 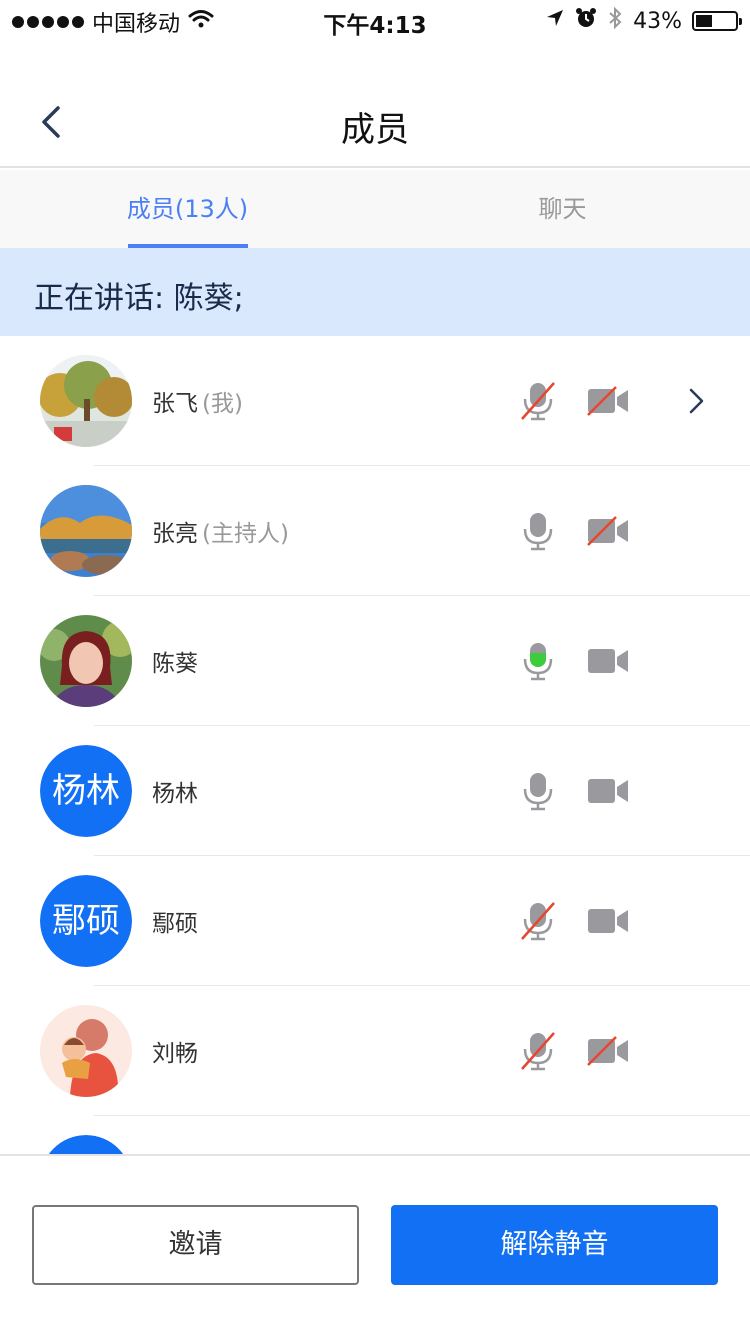 What do you see at coordinates (245, 534) in the screenshot?
I see `member-role: (主持人)` at bounding box center [245, 534].